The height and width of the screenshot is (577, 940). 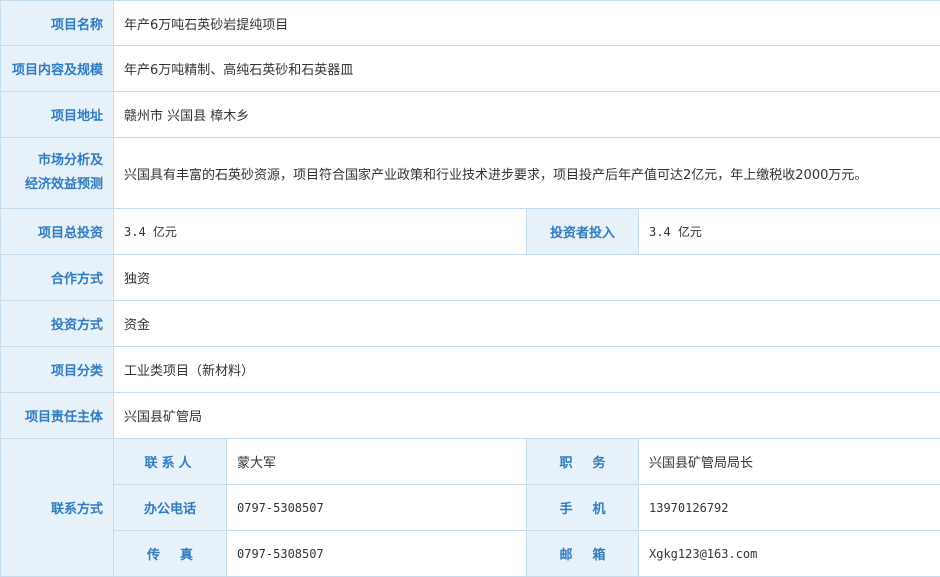 I want to click on row-category: 项目分类 工业类项目（新材料）, so click(x=470, y=370).